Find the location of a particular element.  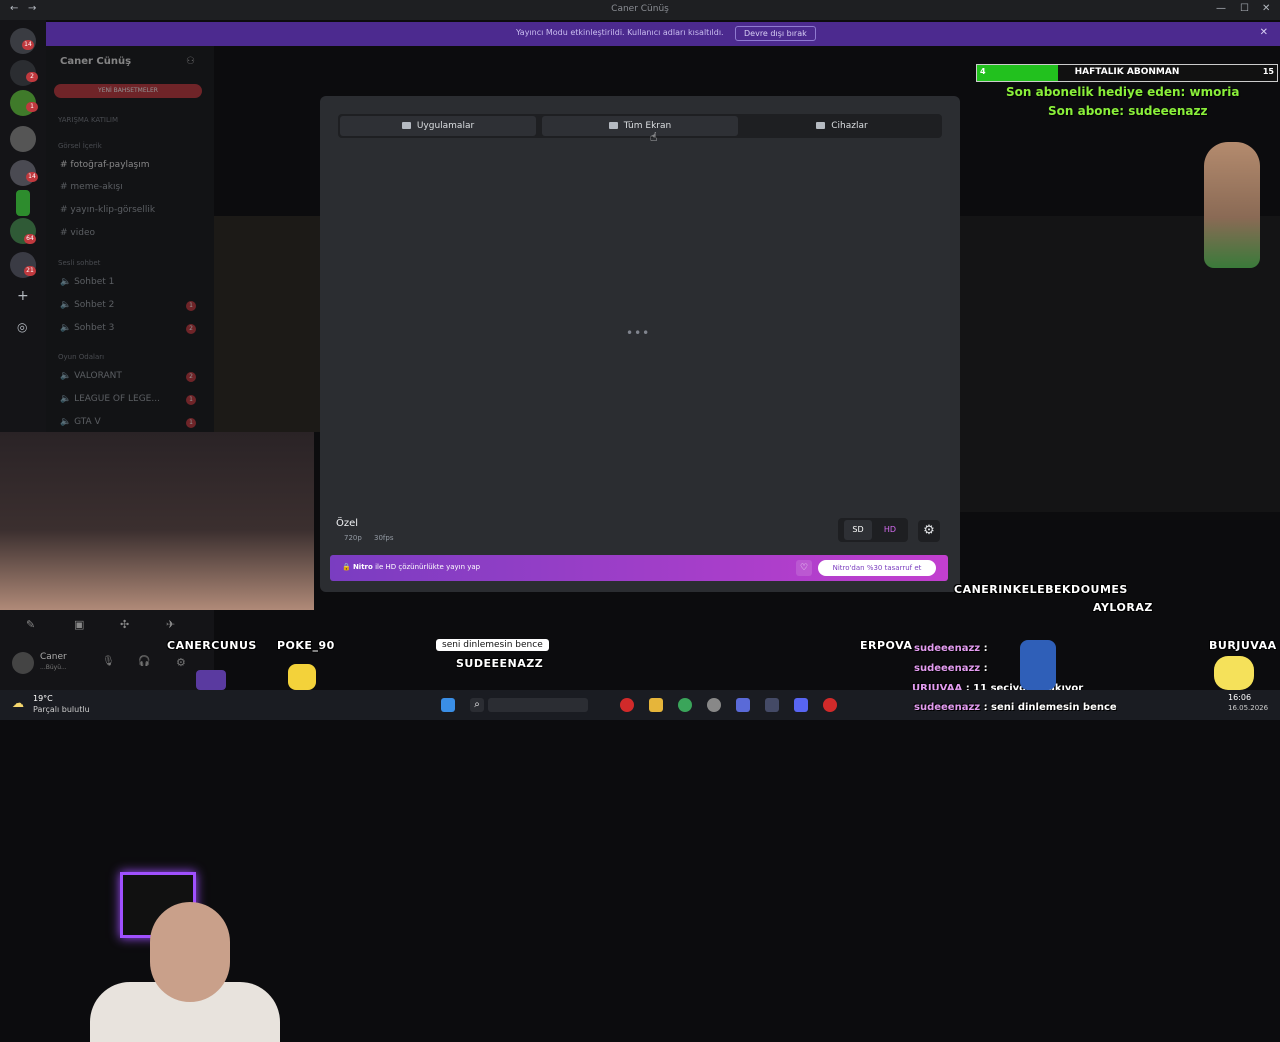

start-icon is located at coordinates (448, 705).